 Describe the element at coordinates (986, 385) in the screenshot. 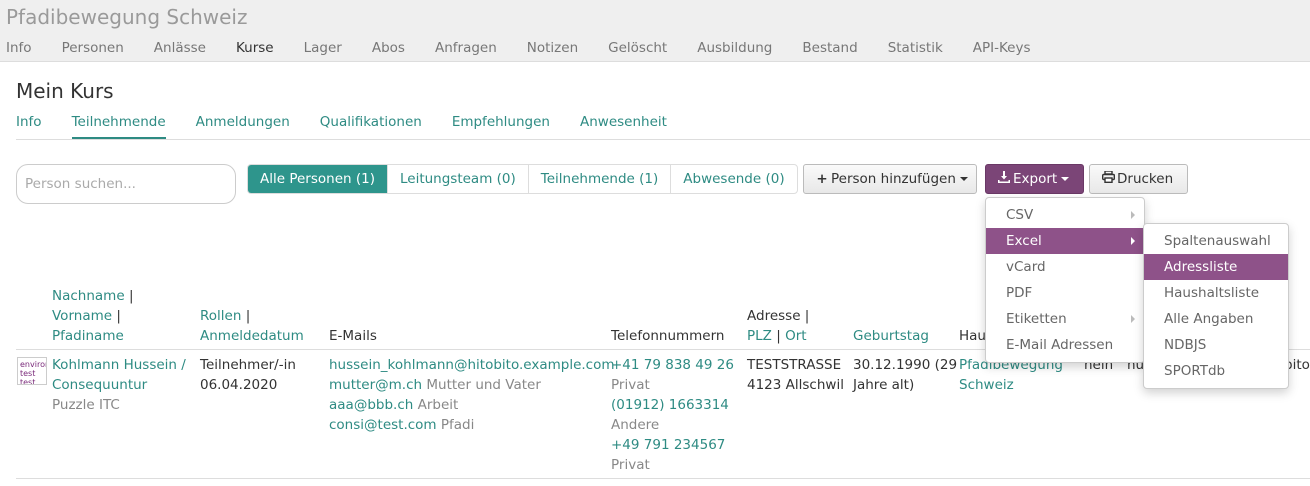

I see `group-link-2: Schweiz` at that location.